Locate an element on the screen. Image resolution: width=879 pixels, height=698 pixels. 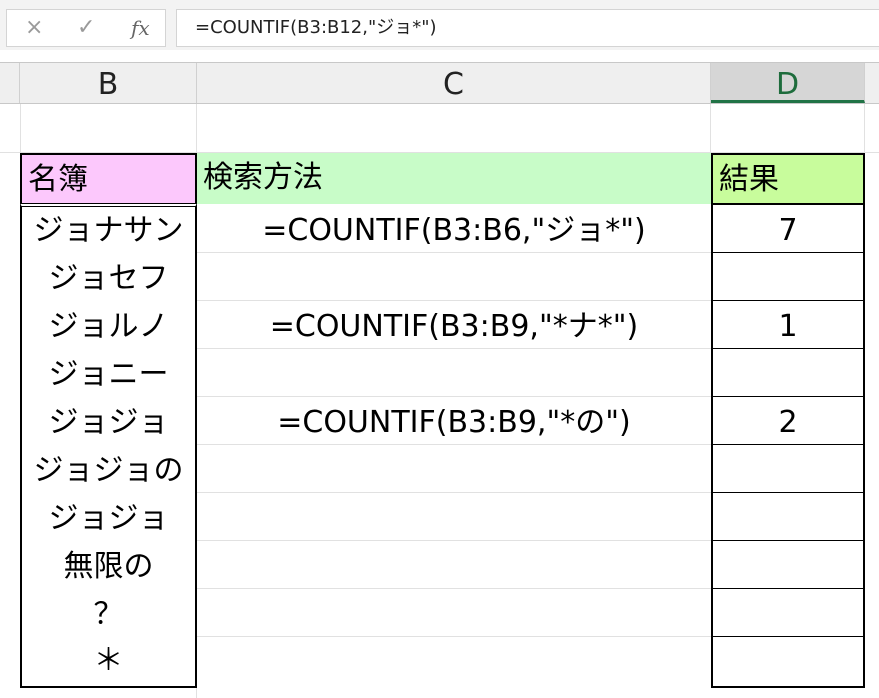
name-cell: ＊ is located at coordinates (108, 660).